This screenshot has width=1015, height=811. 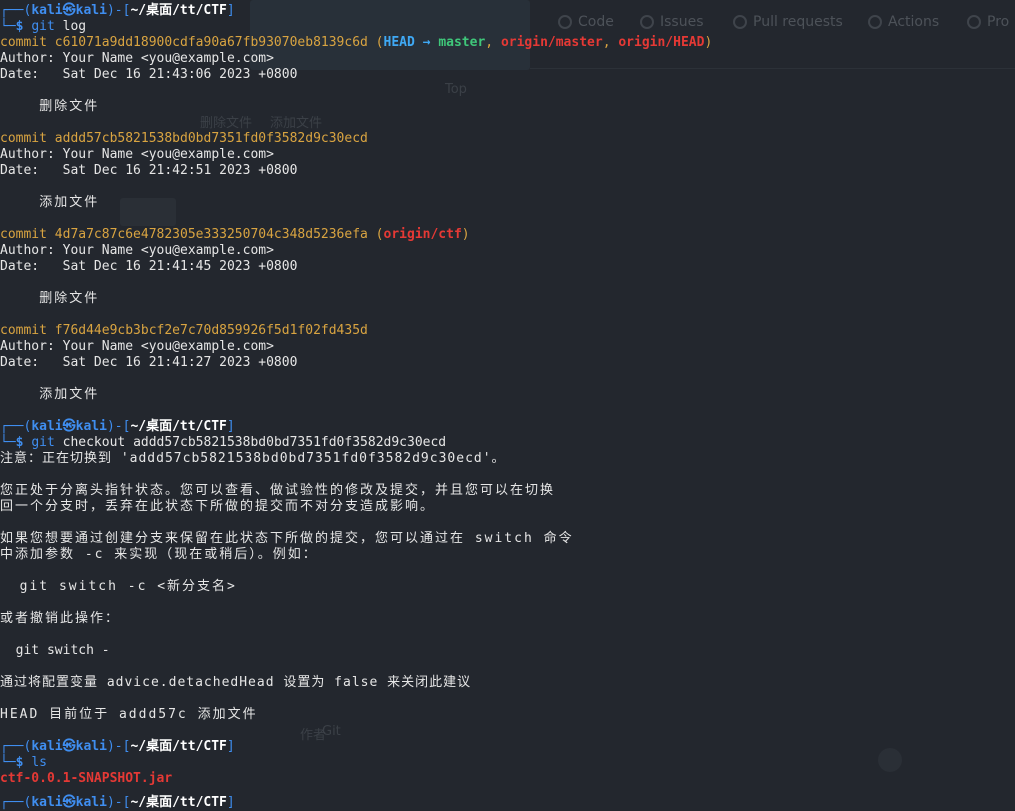 What do you see at coordinates (551, 42) in the screenshot?
I see `ref-remote: origin/master` at bounding box center [551, 42].